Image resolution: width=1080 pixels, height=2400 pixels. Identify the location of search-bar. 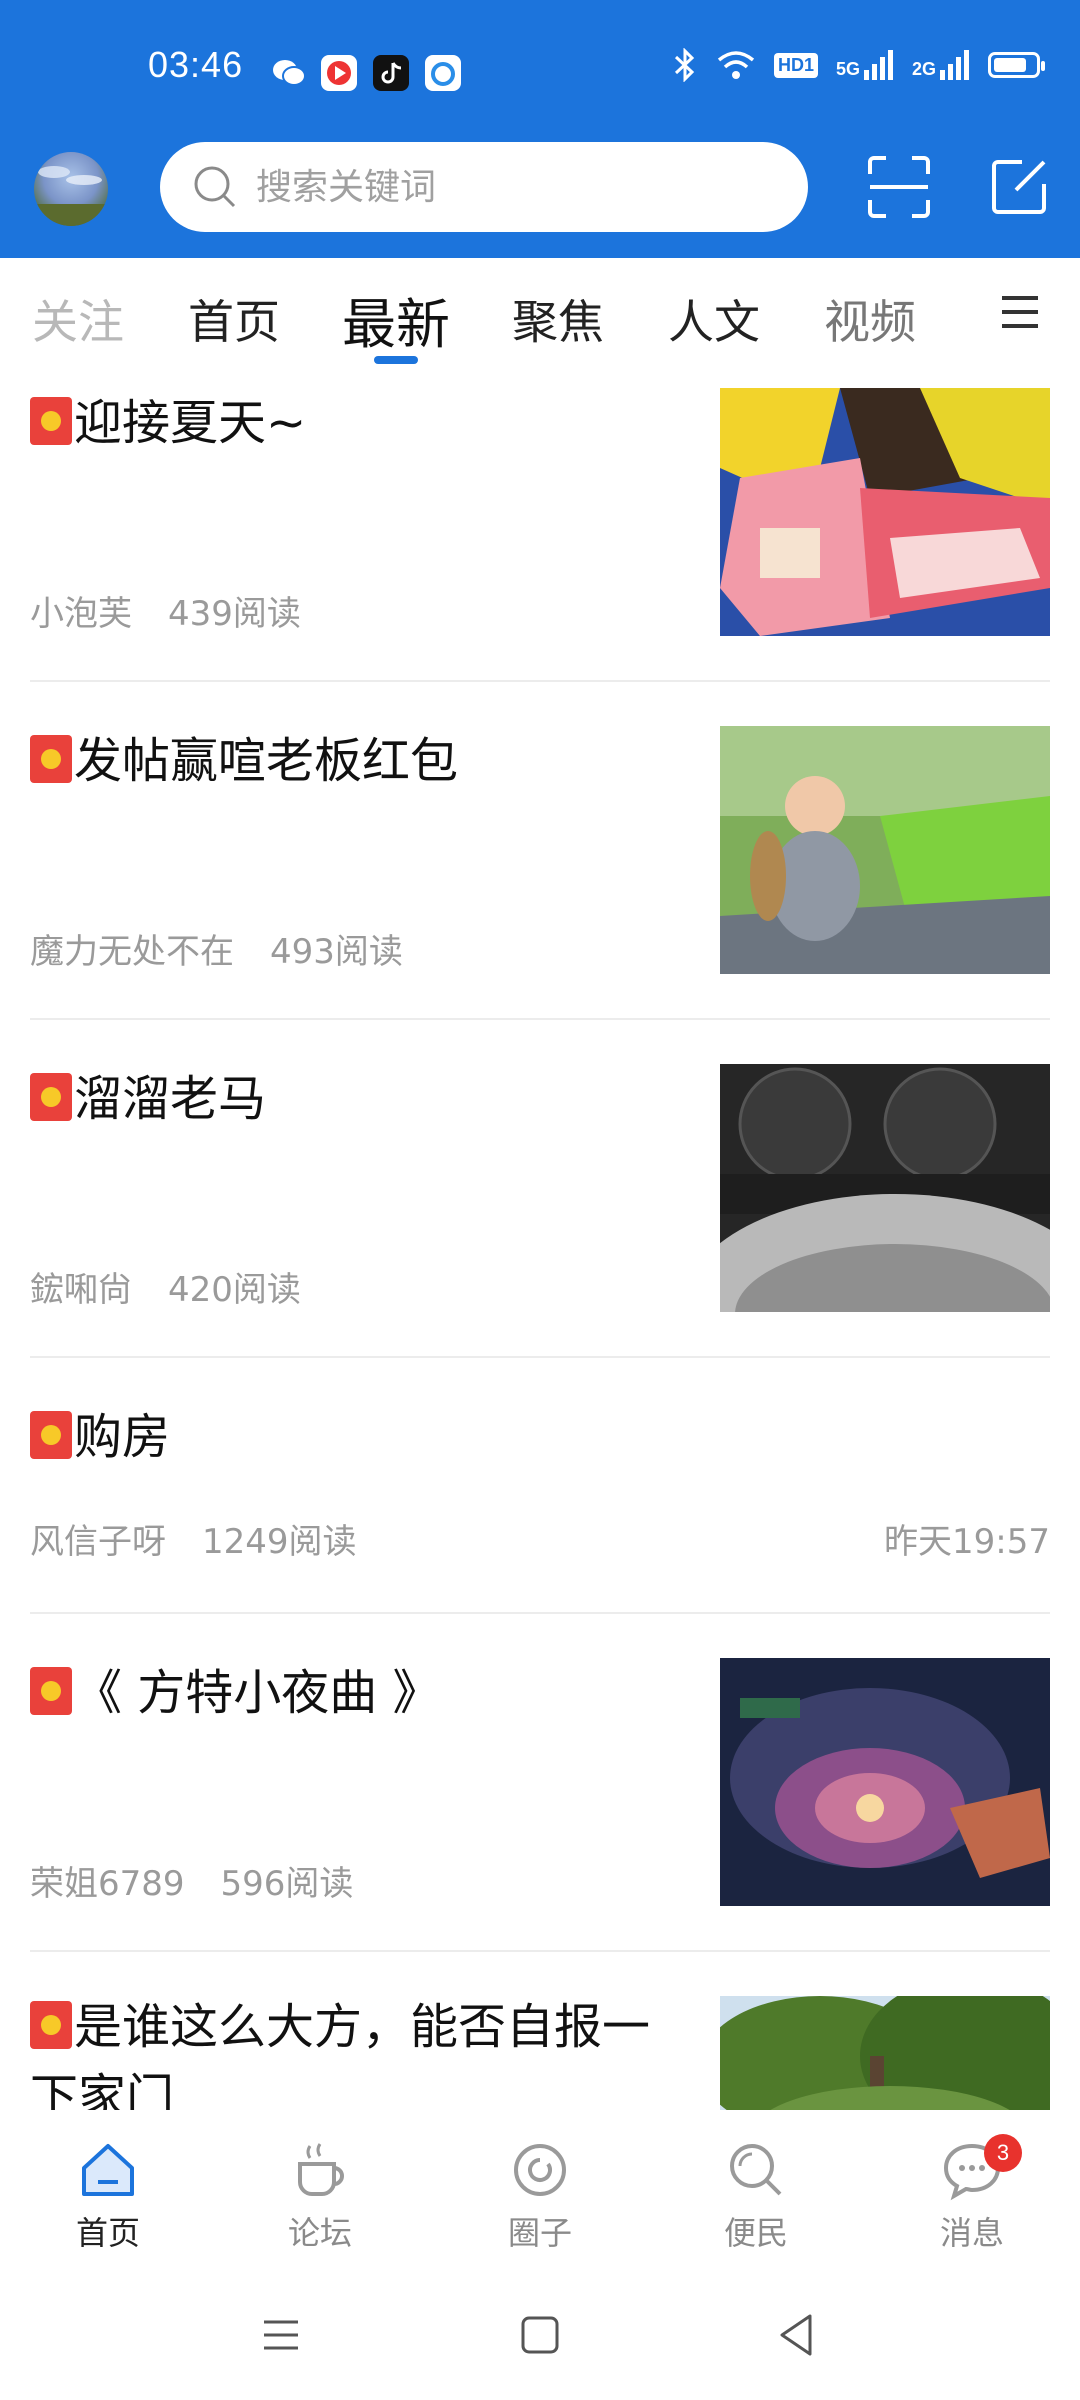
(484, 187).